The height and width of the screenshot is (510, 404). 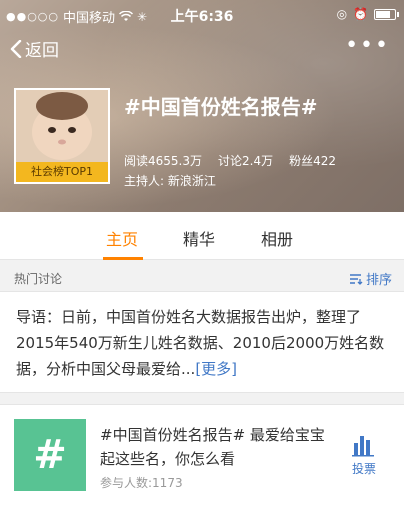 I want to click on alarm-icon: ⏰, so click(x=360, y=14).